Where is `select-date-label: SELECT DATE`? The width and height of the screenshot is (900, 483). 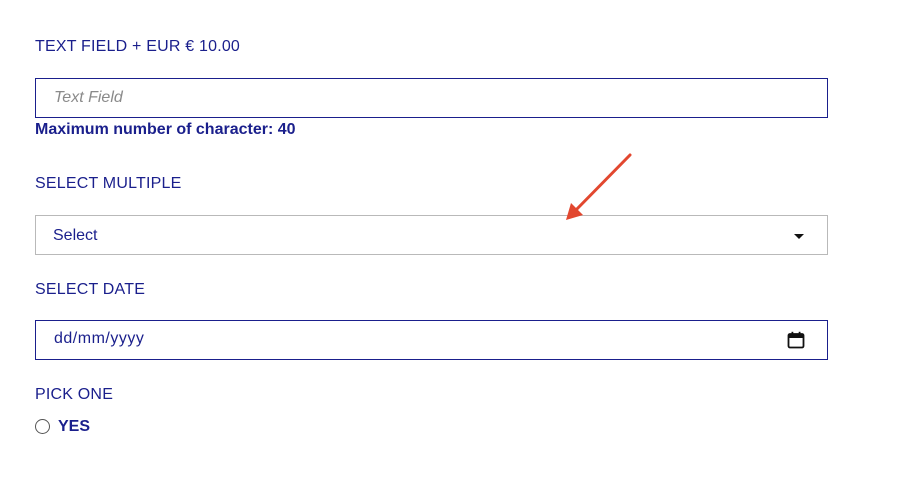
select-date-label: SELECT DATE is located at coordinates (90, 289).